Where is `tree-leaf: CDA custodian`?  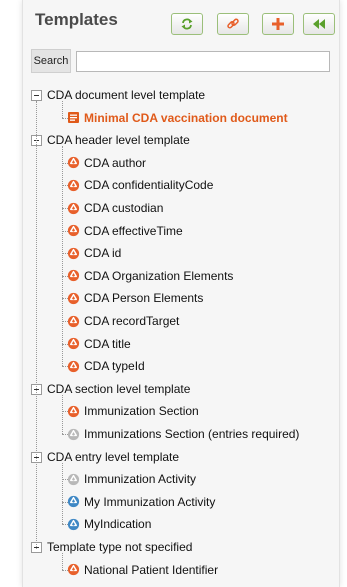 tree-leaf: CDA custodian is located at coordinates (115, 208).